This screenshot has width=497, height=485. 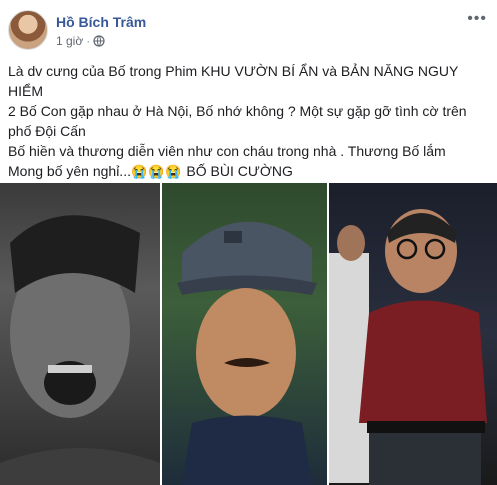 I want to click on post-meta: 1 giờ ·, so click(x=80, y=41).